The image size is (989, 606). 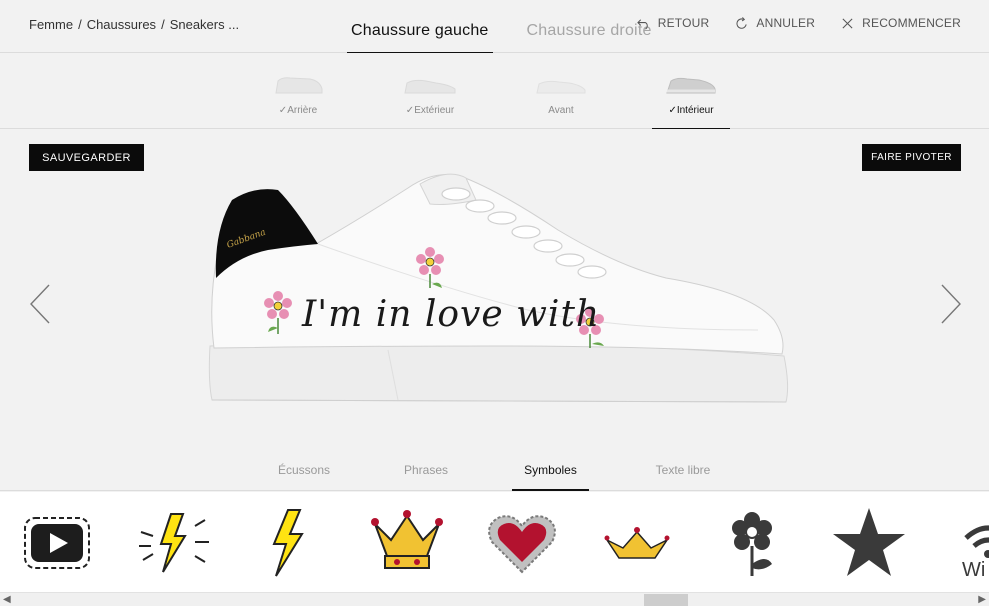 I want to click on header-actions: RETOUR ANNULER RECOMMENCER, so click(x=798, y=23).